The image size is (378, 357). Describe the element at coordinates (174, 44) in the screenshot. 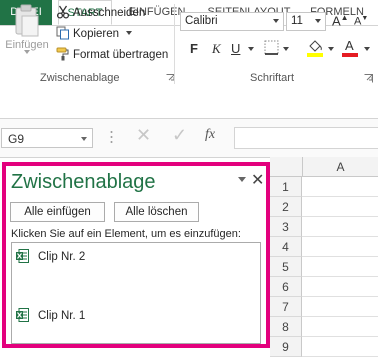

I see `group-divider` at that location.